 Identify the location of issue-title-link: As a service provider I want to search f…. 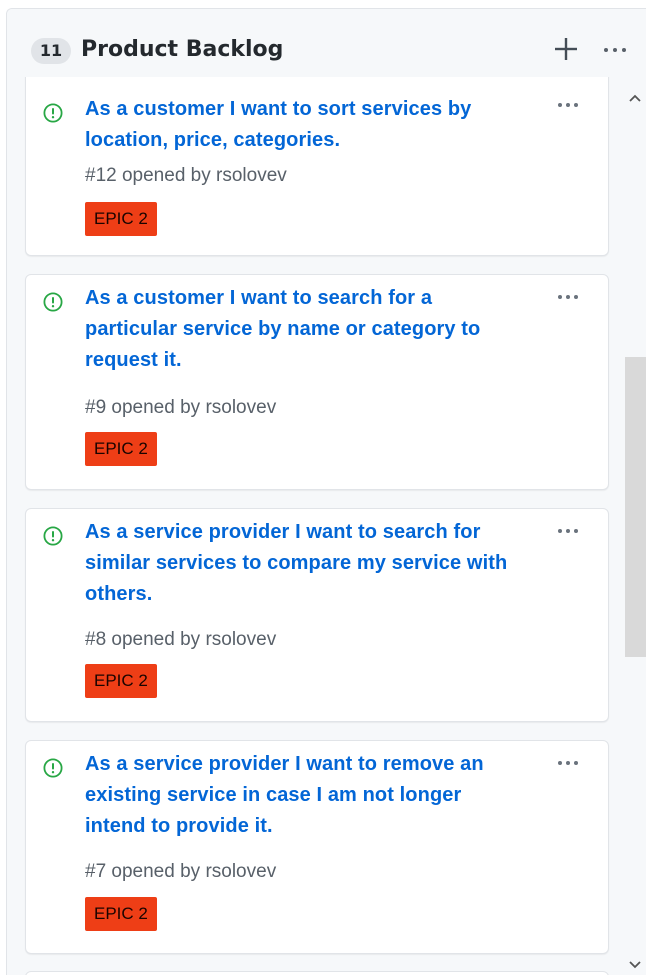
(305, 563).